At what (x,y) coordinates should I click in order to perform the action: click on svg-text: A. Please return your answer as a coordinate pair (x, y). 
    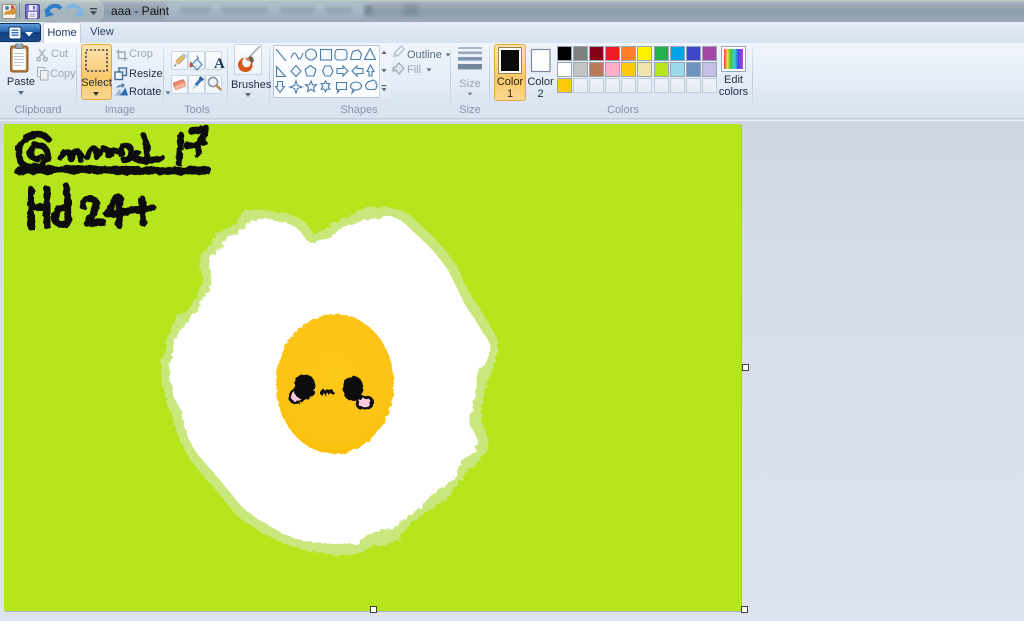
    Looking at the image, I should click on (219, 64).